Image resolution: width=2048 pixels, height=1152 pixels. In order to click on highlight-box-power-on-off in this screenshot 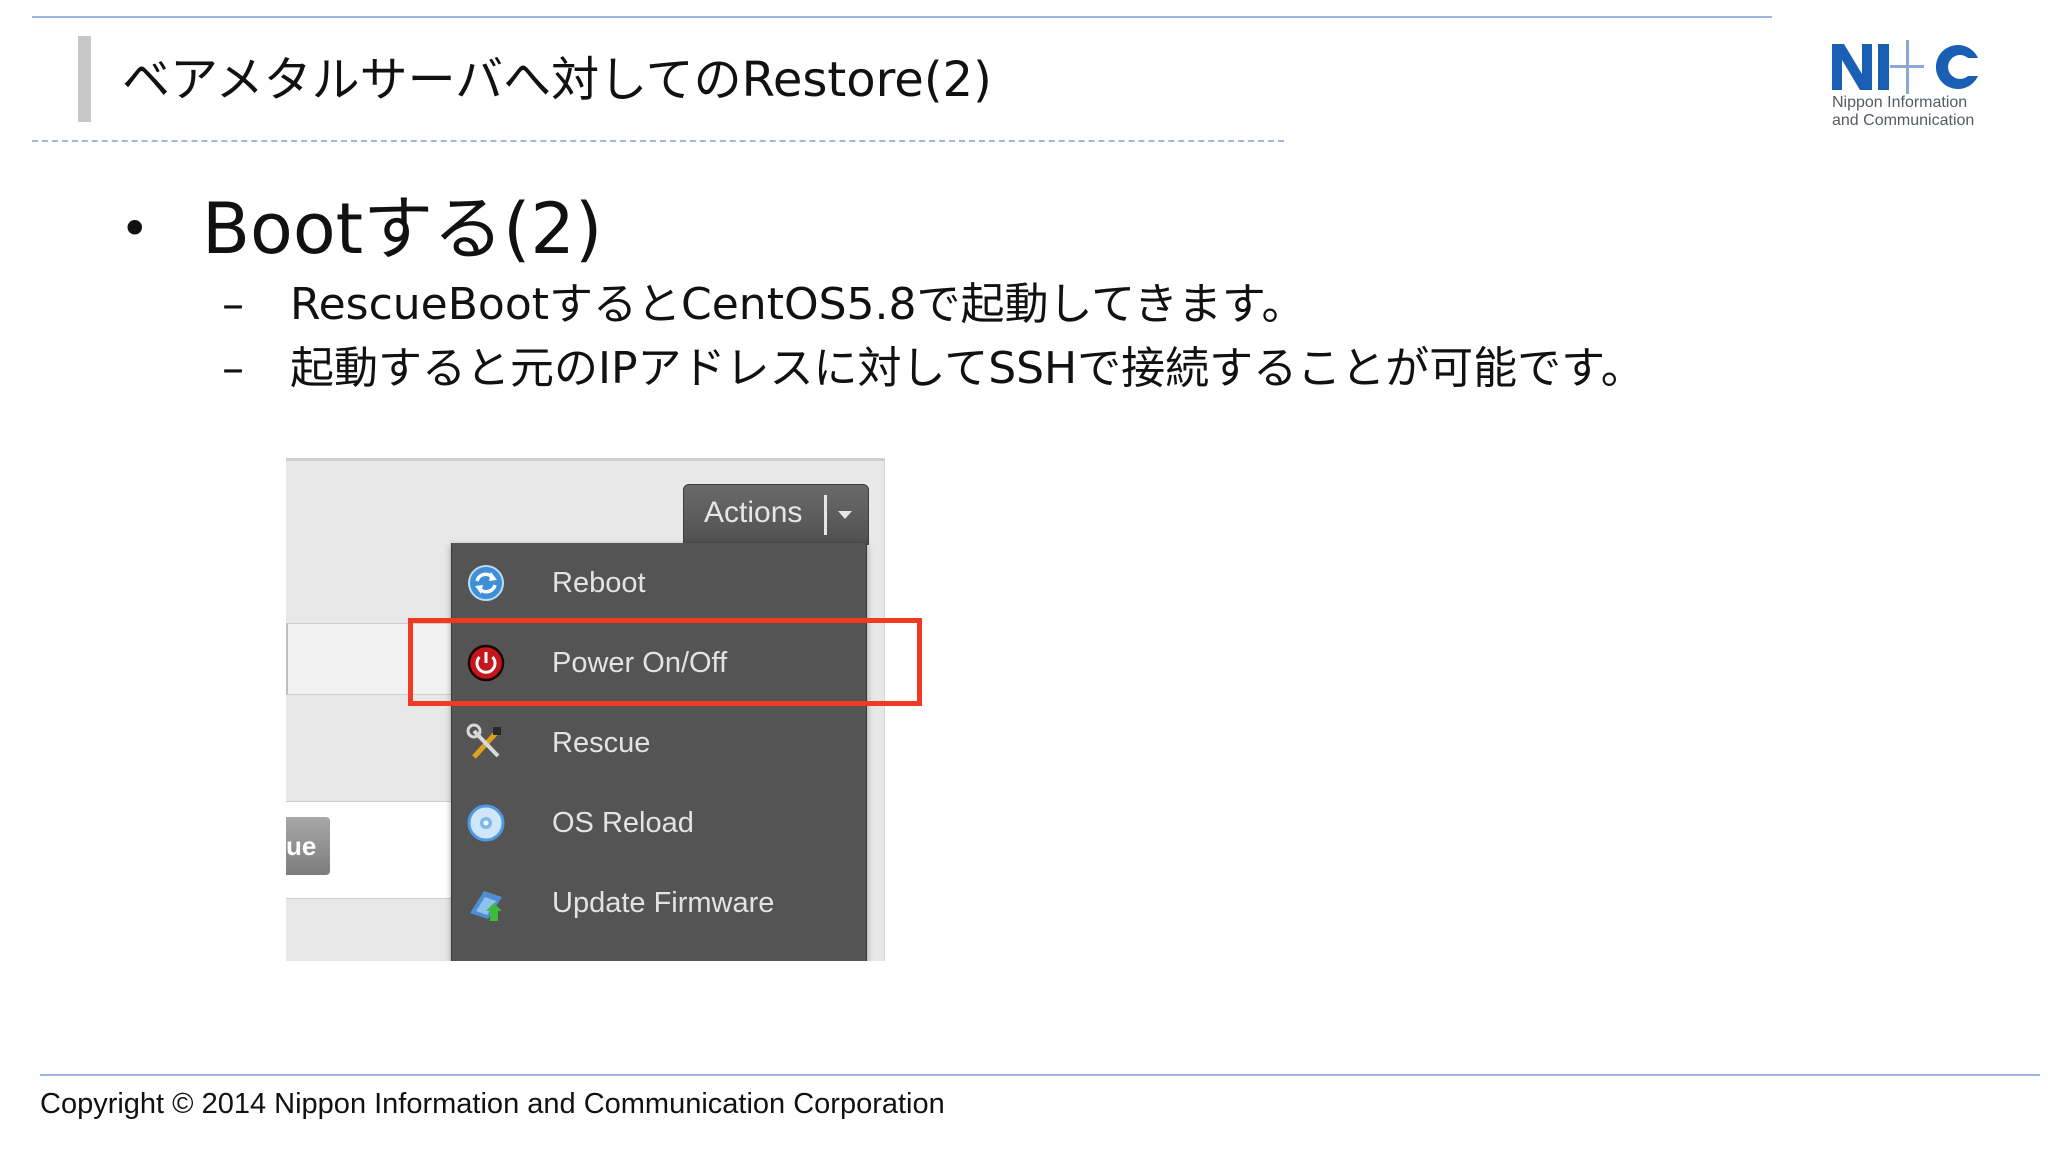, I will do `click(665, 662)`.